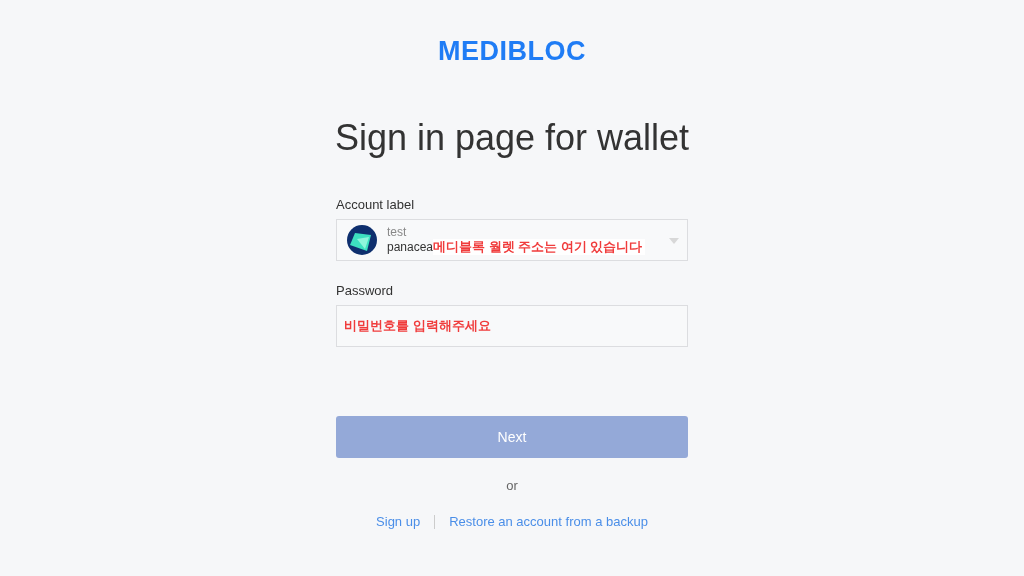 The width and height of the screenshot is (1024, 576). Describe the element at coordinates (418, 326) in the screenshot. I see `annotation-text: 비밀번호를 입력해주세요` at that location.